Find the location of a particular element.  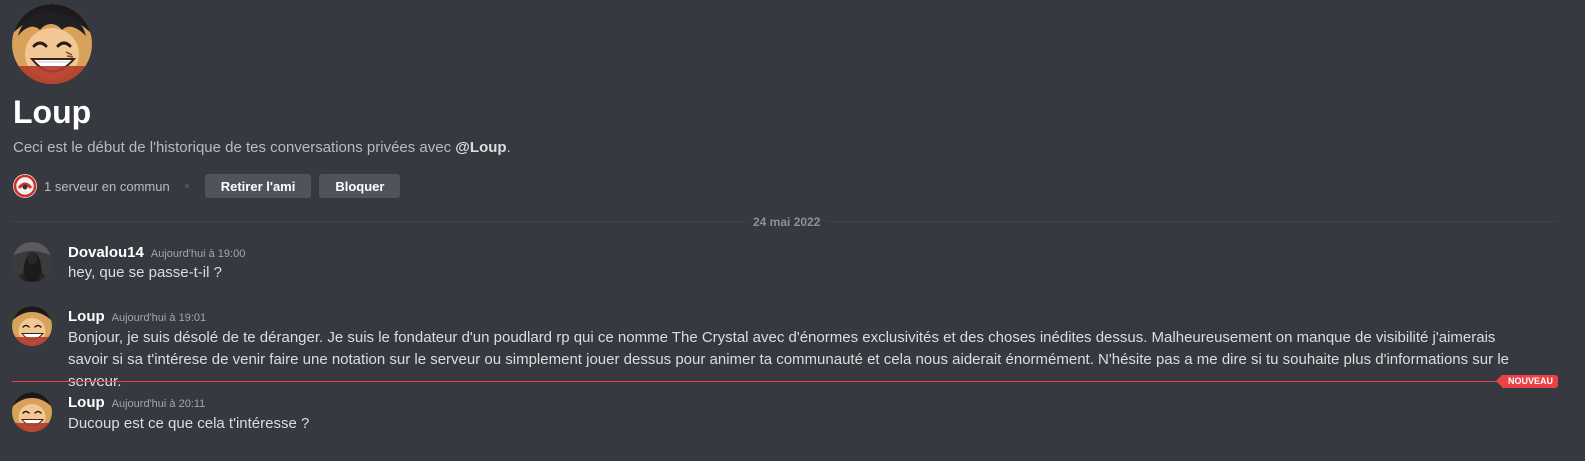

profile-avatar is located at coordinates (52, 44).